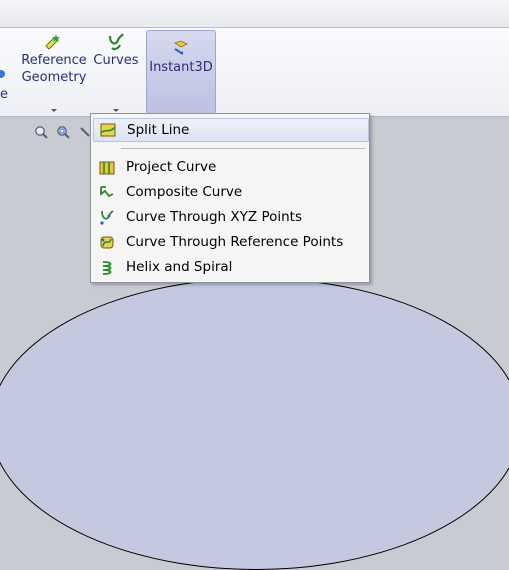  I want to click on reference-geometry-label-2: Geometry, so click(54, 77).